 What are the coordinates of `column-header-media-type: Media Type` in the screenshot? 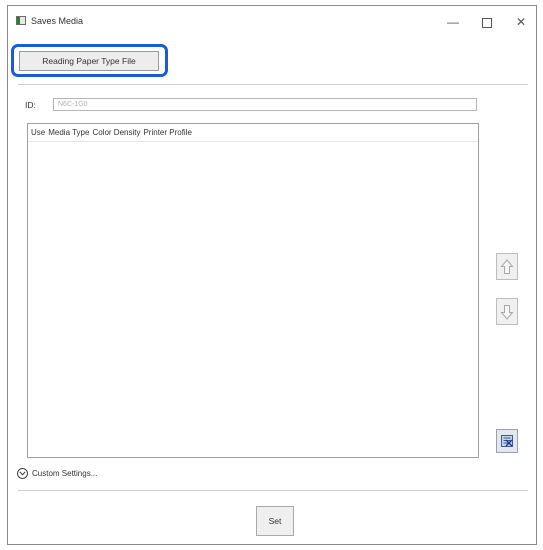 It's located at (67, 132).